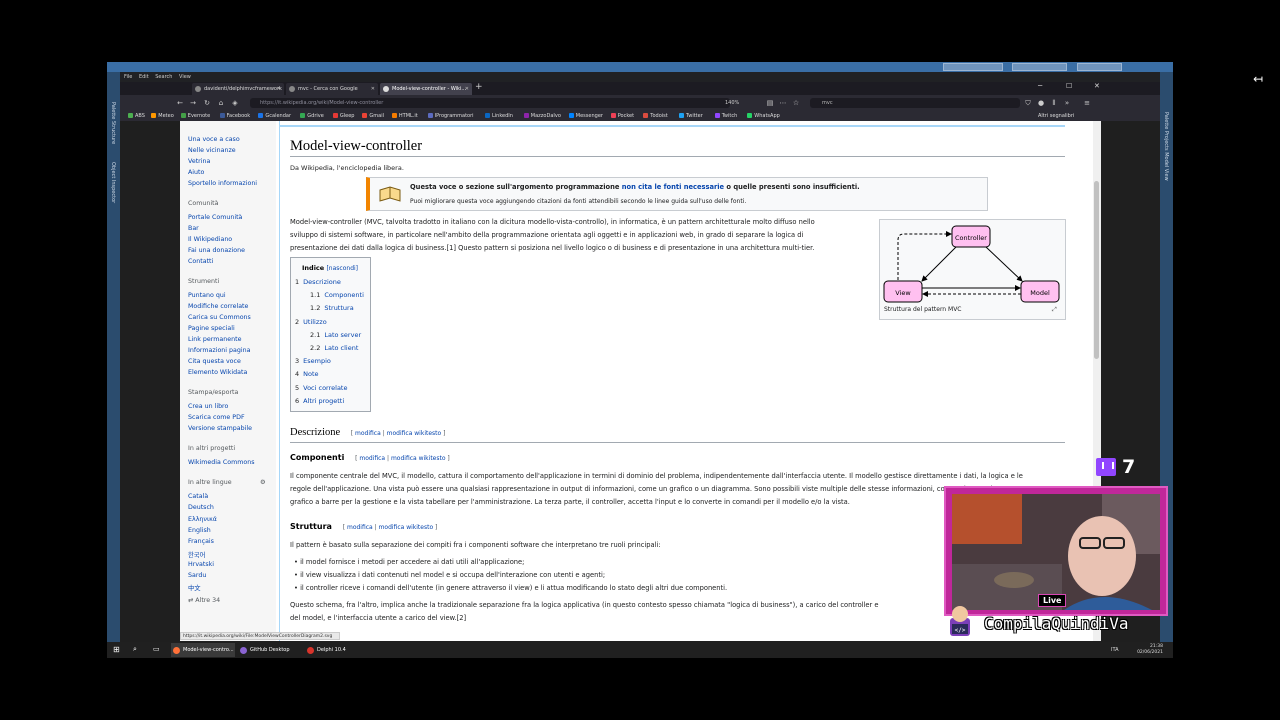 The width and height of the screenshot is (1280, 720). What do you see at coordinates (195, 116) in the screenshot?
I see `bookmark-item: Evernote` at bounding box center [195, 116].